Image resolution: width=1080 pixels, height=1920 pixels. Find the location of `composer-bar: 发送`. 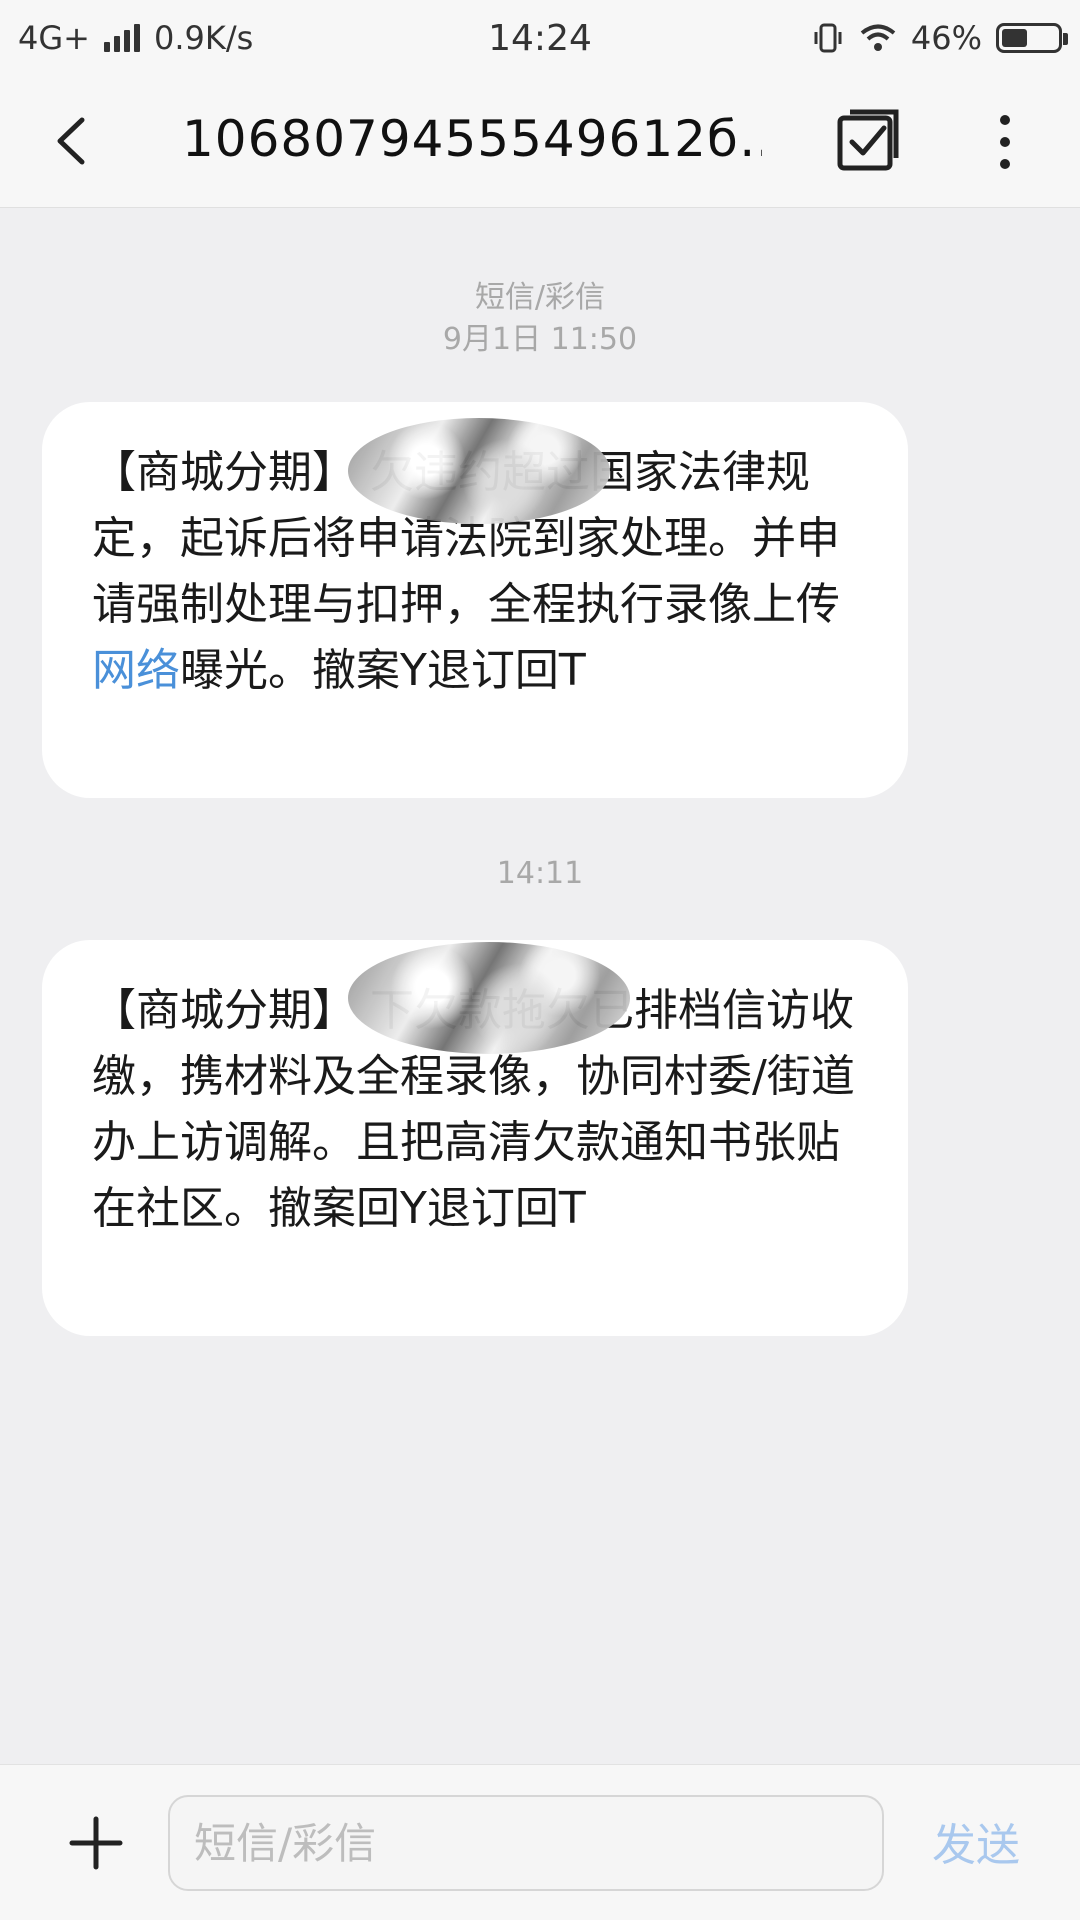

composer-bar: 发送 is located at coordinates (540, 1842).